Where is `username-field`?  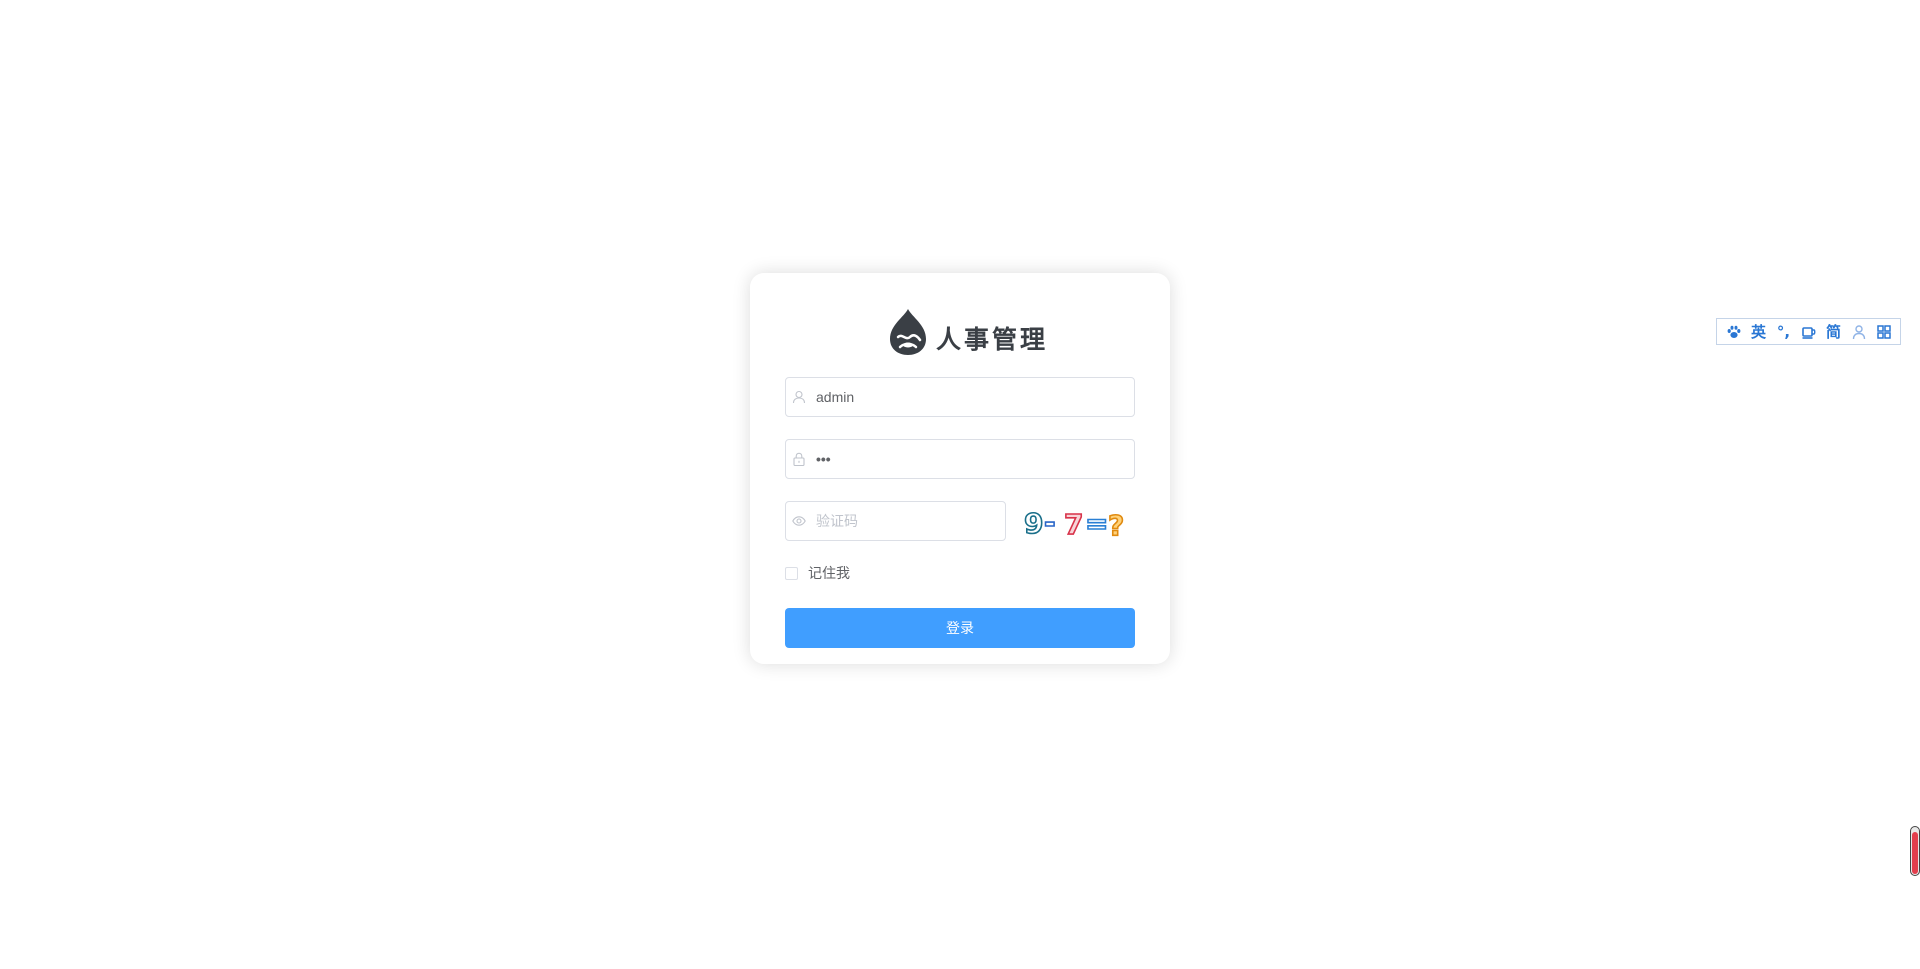 username-field is located at coordinates (960, 397).